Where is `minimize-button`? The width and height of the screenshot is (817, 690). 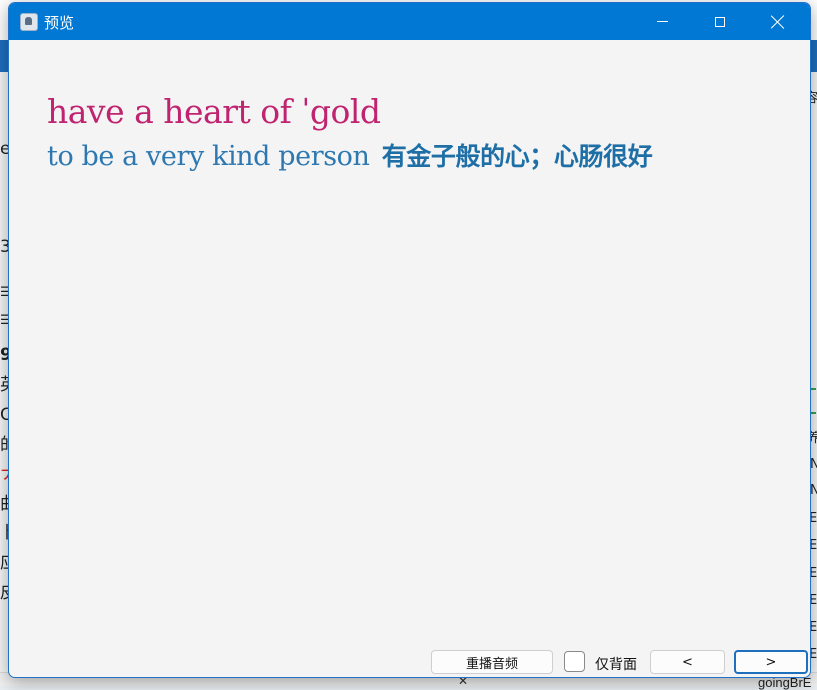
minimize-button is located at coordinates (662, 21).